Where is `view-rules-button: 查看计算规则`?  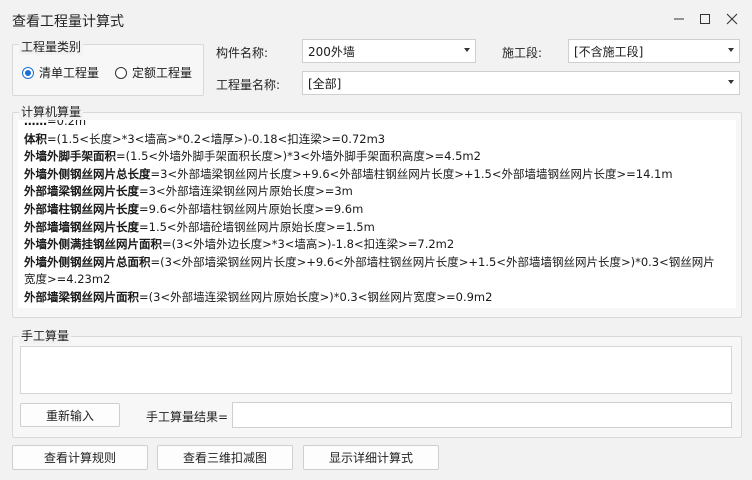
view-rules-button: 查看计算规则 is located at coordinates (80, 457).